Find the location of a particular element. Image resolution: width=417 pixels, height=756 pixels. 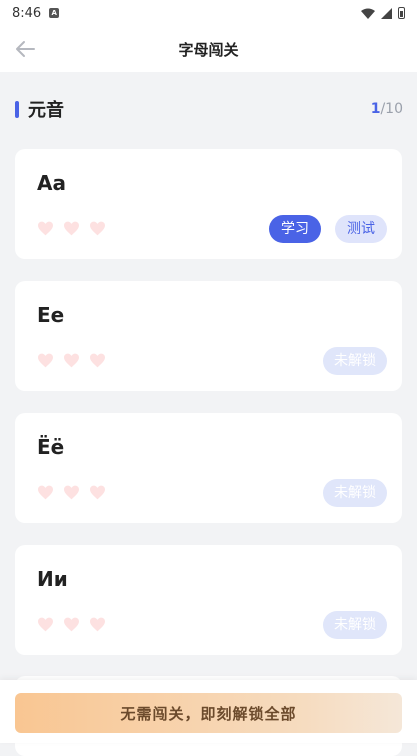

section-header: 元音 1/10 is located at coordinates (209, 109).